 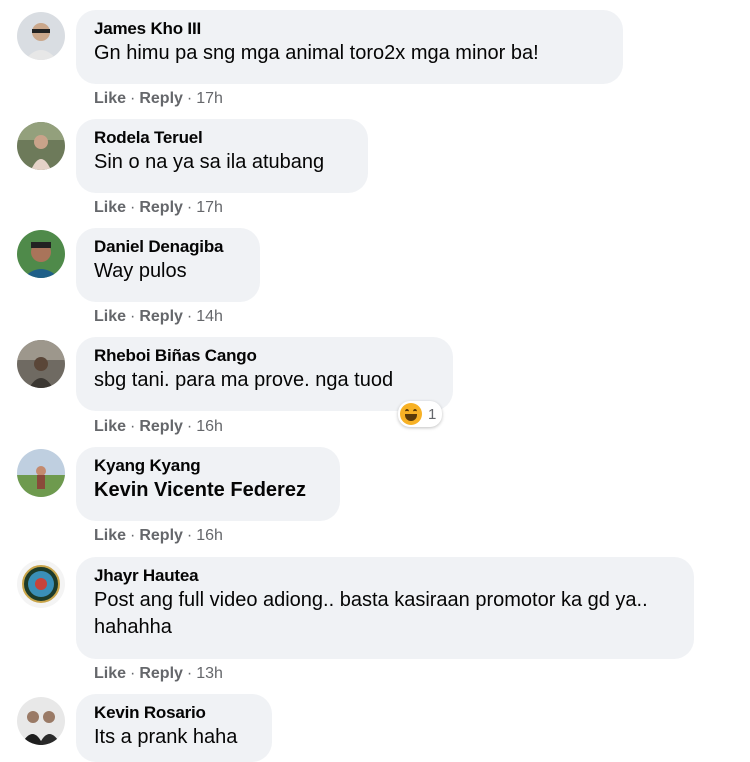 I want to click on comment-actions: Like · Reply · 14h, so click(x=158, y=317).